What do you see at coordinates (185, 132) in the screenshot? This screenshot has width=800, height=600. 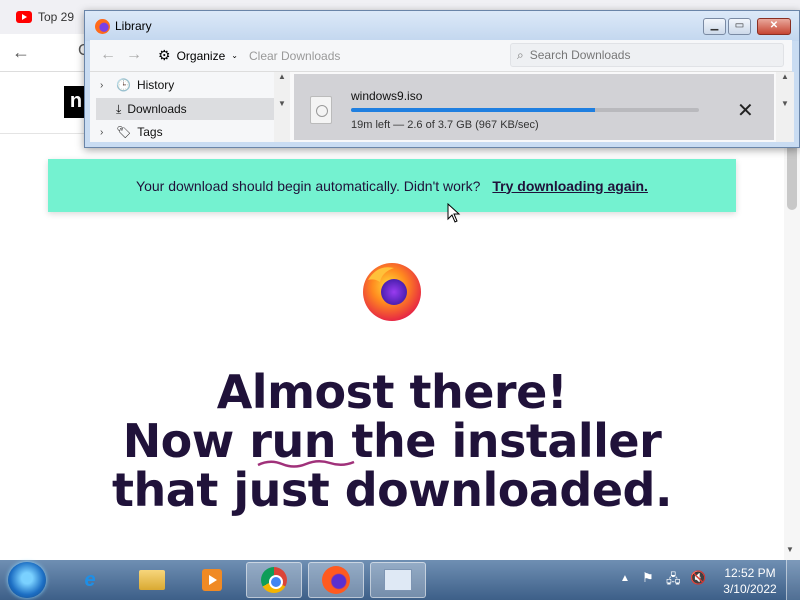 I see `sidebar-item-tags: › 🏷 Tags` at bounding box center [185, 132].